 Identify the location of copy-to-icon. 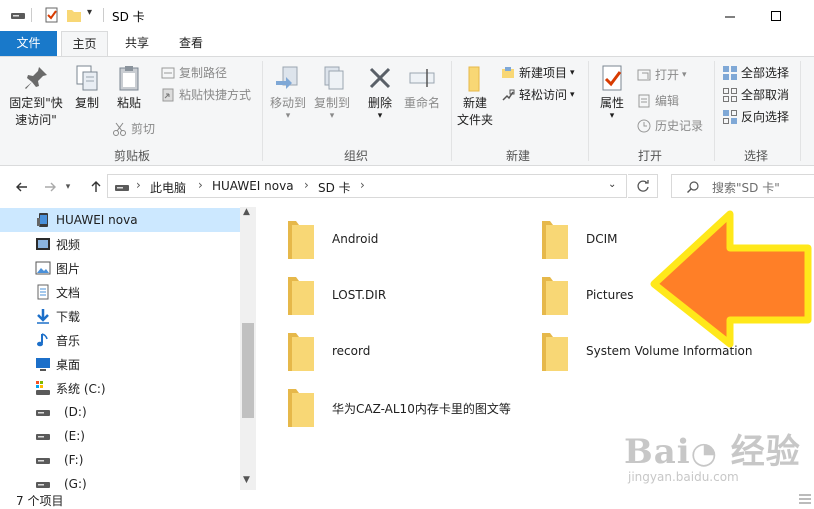
(334, 78).